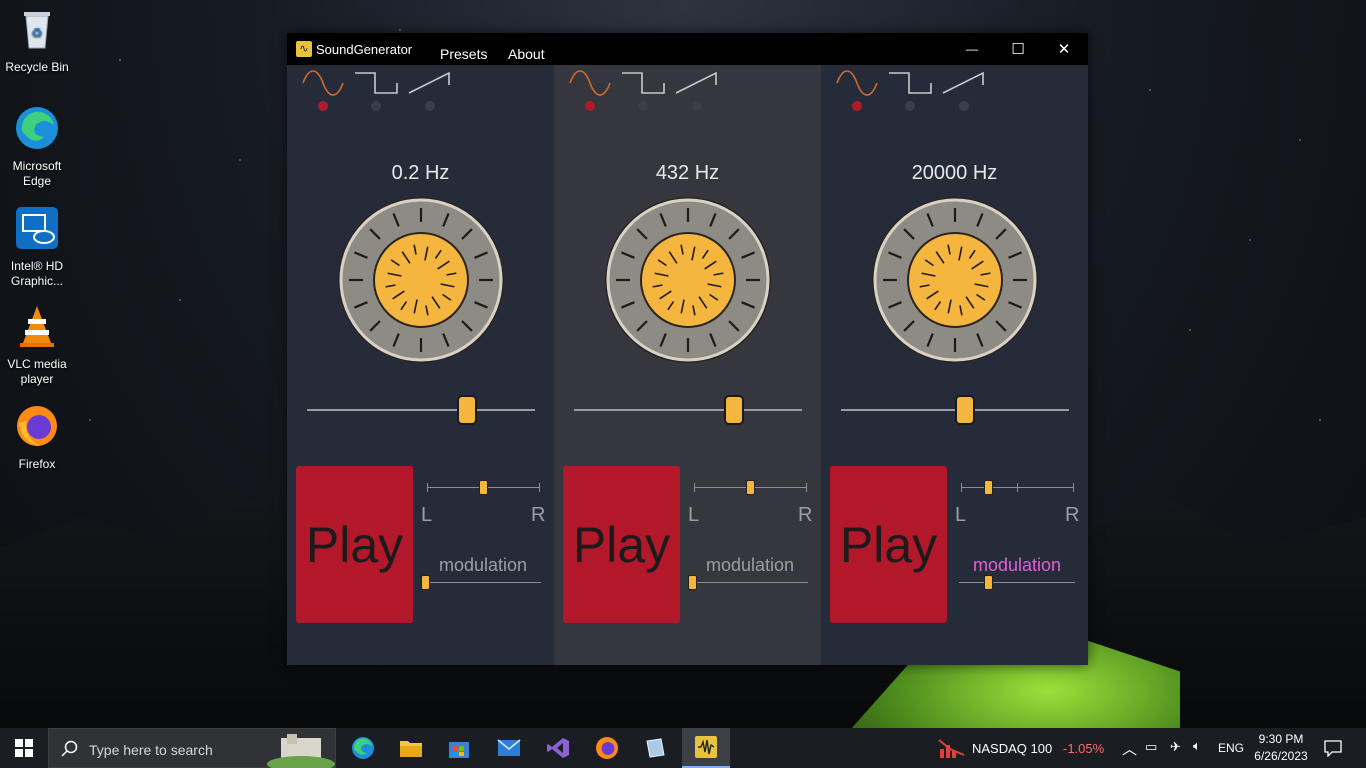 This screenshot has width=1366, height=768. I want to click on show-hidden-icons-chevron-up-icon: ︿, so click(1129, 748).